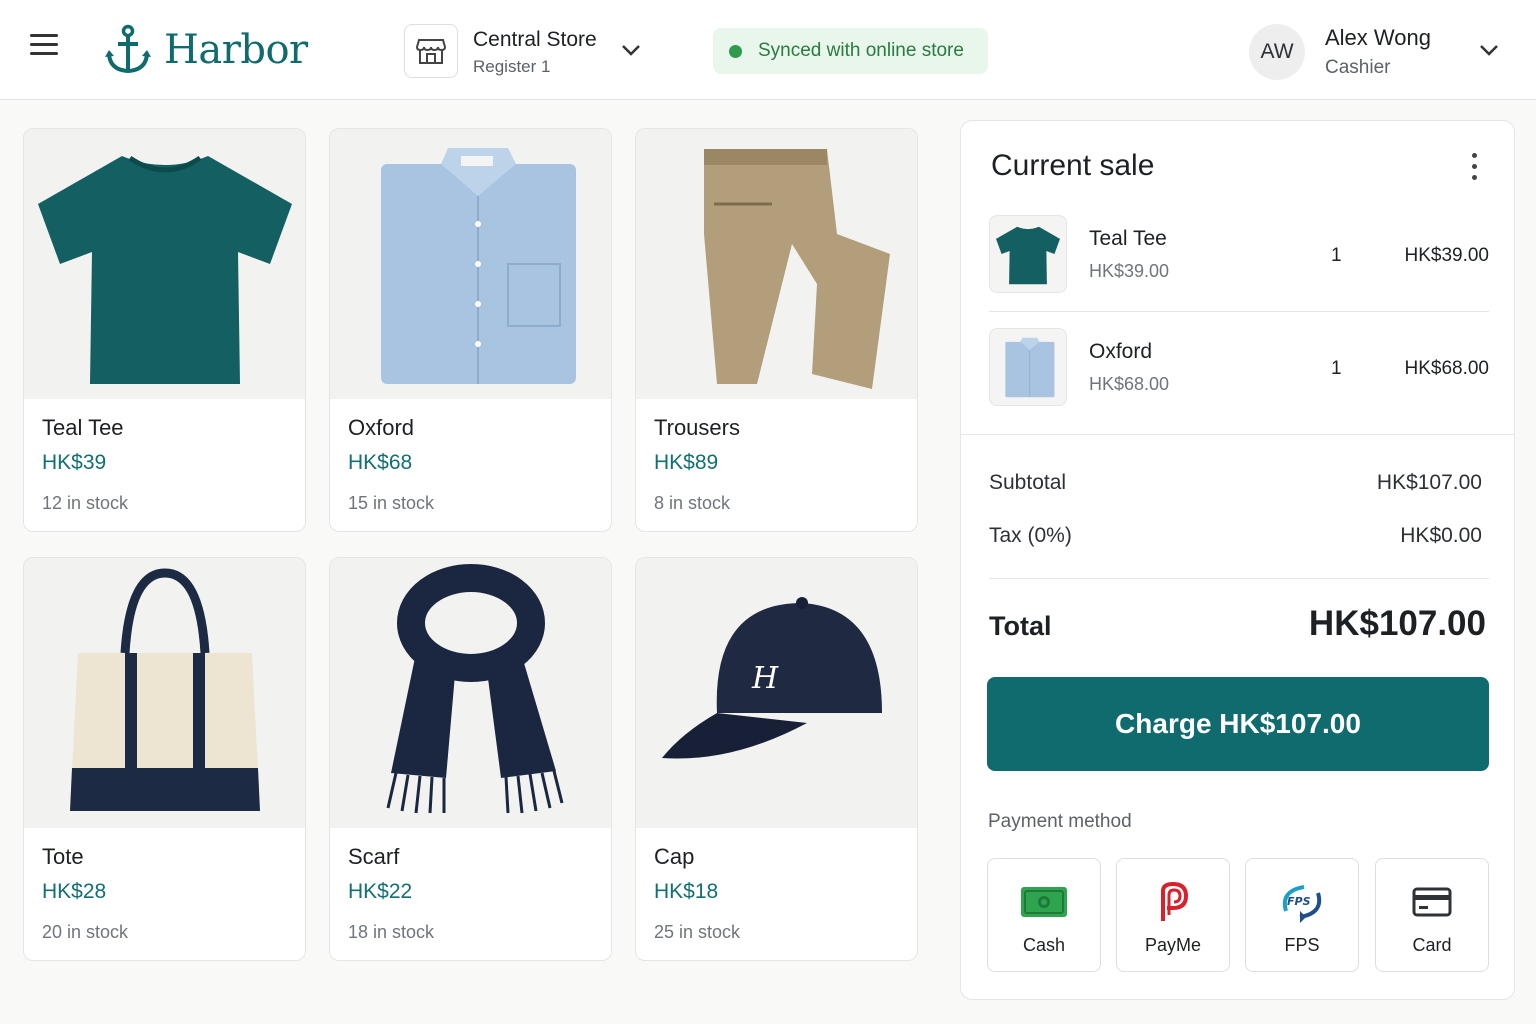 This screenshot has width=1536, height=1024. Describe the element at coordinates (74, 462) in the screenshot. I see `product-price: HK$39` at that location.